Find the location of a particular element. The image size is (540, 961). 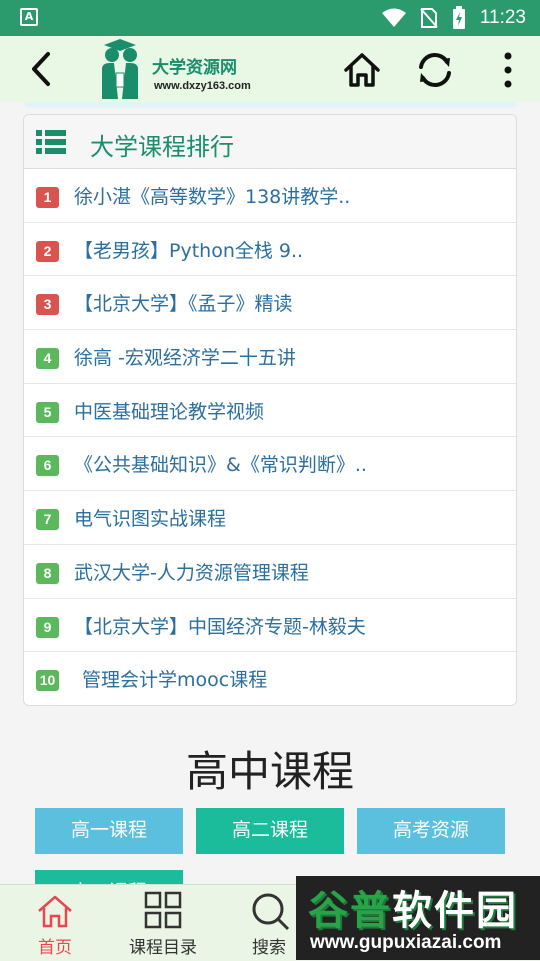

course-link: 《公共基础知识》&《常识判断》.. is located at coordinates (220, 463).